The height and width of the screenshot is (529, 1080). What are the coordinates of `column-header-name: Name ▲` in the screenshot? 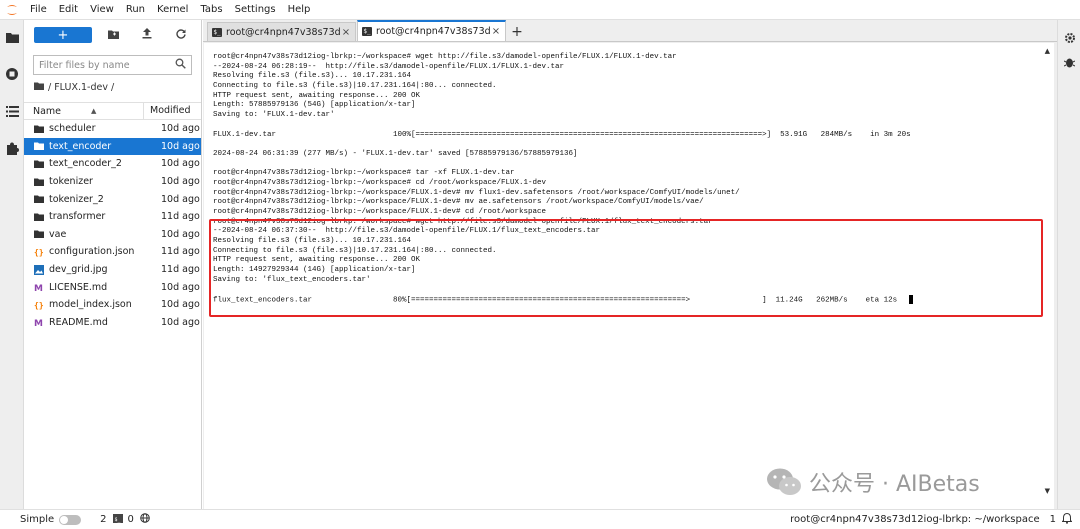 It's located at (83, 111).